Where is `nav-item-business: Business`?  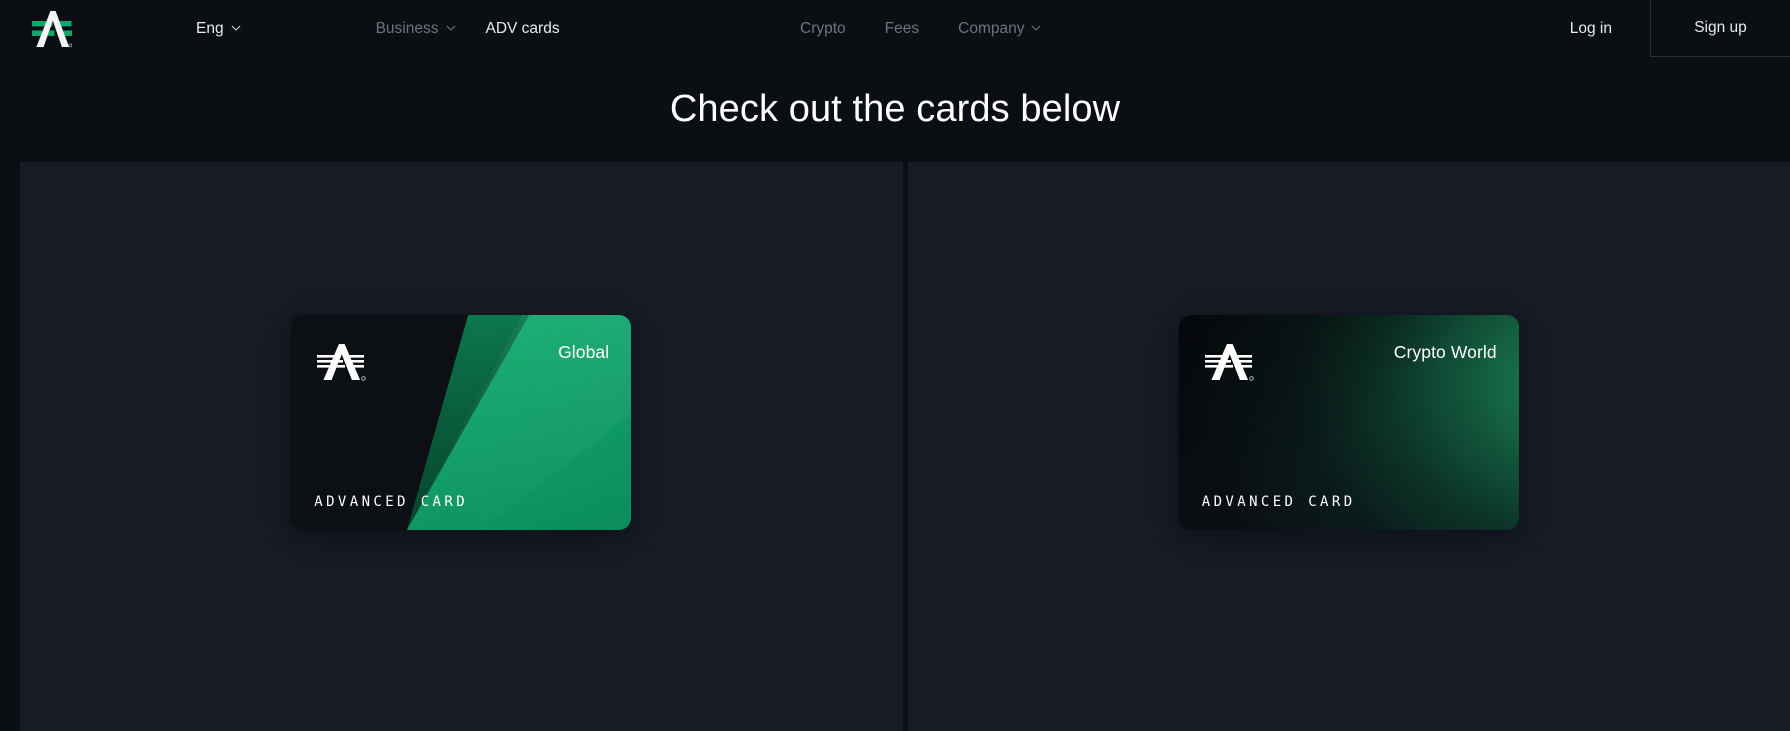
nav-item-business: Business is located at coordinates (416, 29).